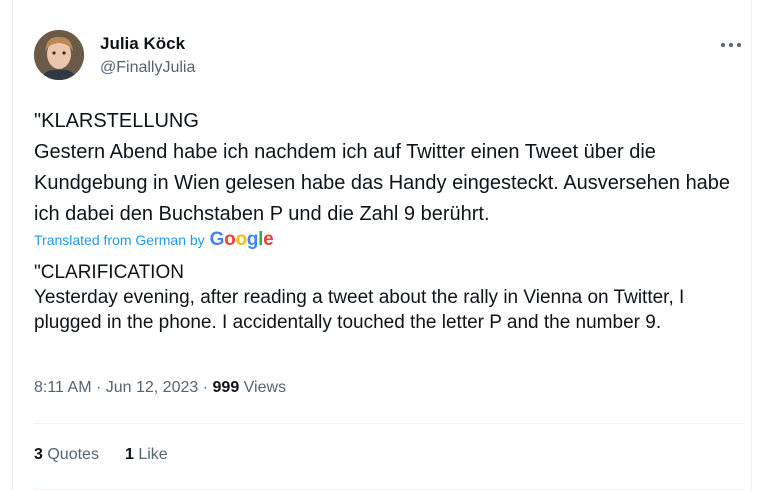  What do you see at coordinates (241, 239) in the screenshot?
I see `google-logo: Google` at bounding box center [241, 239].